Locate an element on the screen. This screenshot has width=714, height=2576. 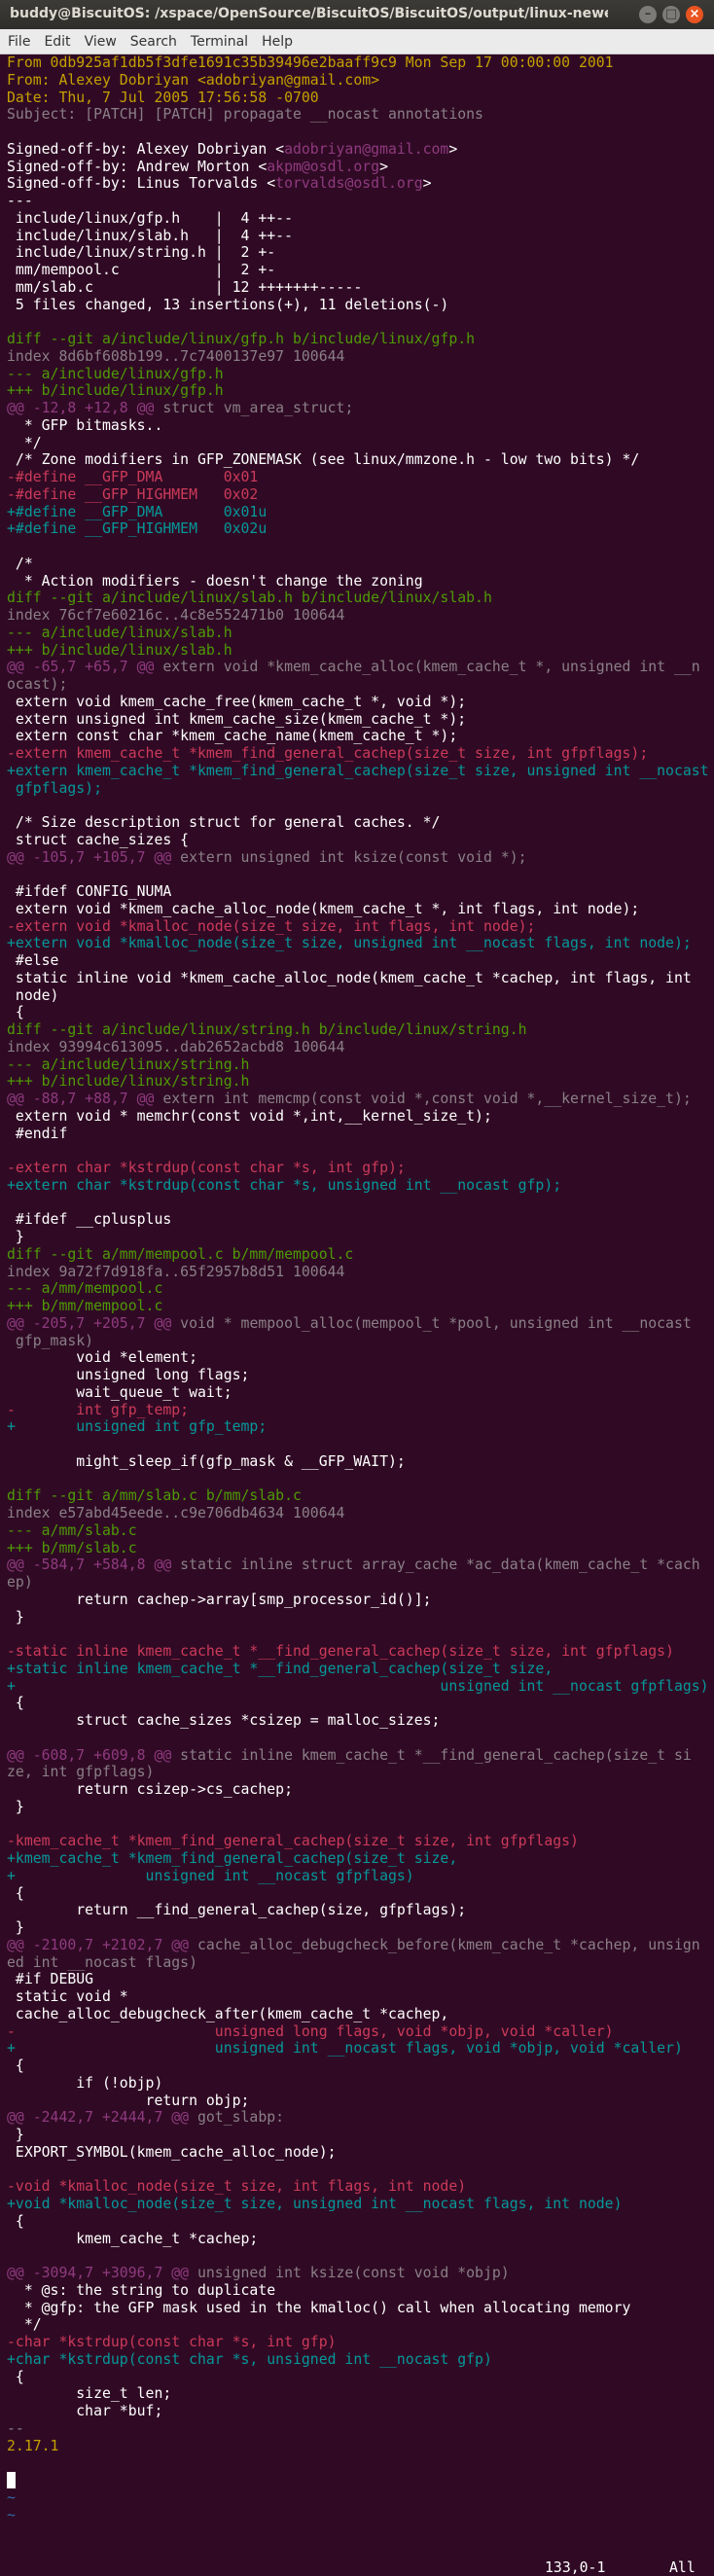
minimize-button: – is located at coordinates (648, 14).